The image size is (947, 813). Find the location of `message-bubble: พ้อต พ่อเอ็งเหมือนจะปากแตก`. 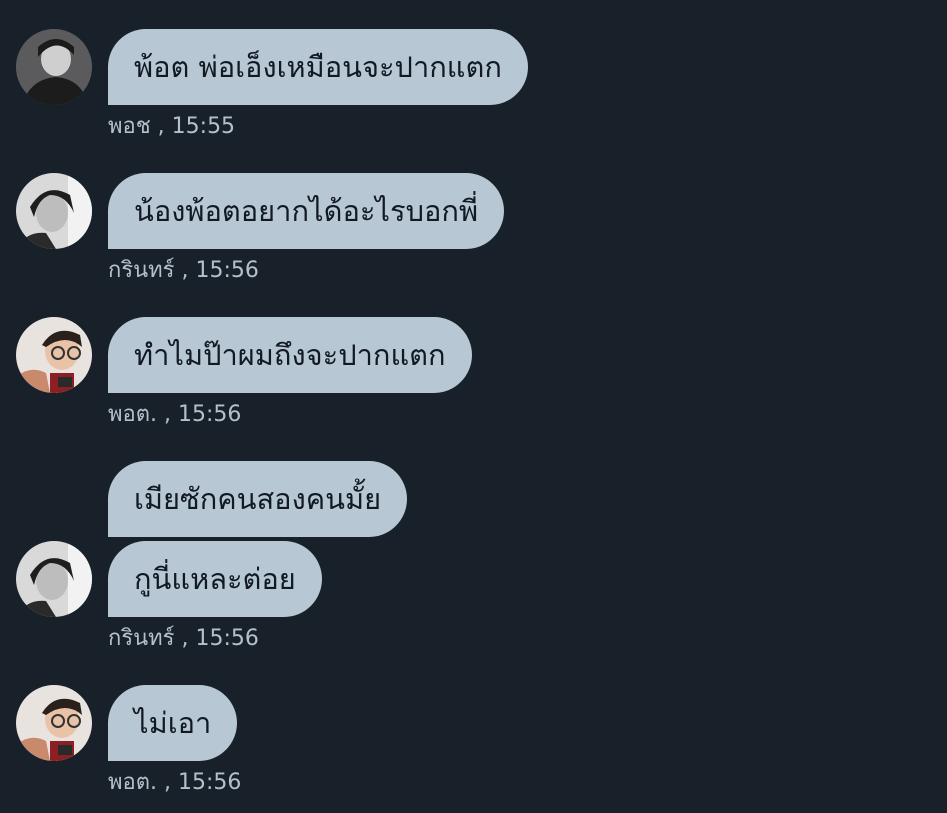

message-bubble: พ้อต พ่อเอ็งเหมือนจะปากแตก is located at coordinates (318, 67).